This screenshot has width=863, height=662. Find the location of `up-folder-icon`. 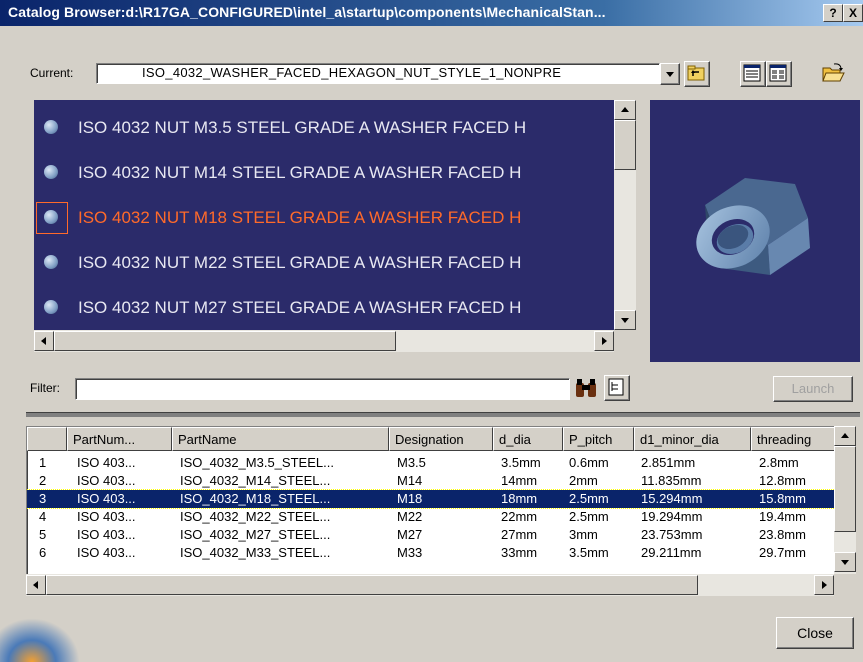

up-folder-icon is located at coordinates (696, 73).